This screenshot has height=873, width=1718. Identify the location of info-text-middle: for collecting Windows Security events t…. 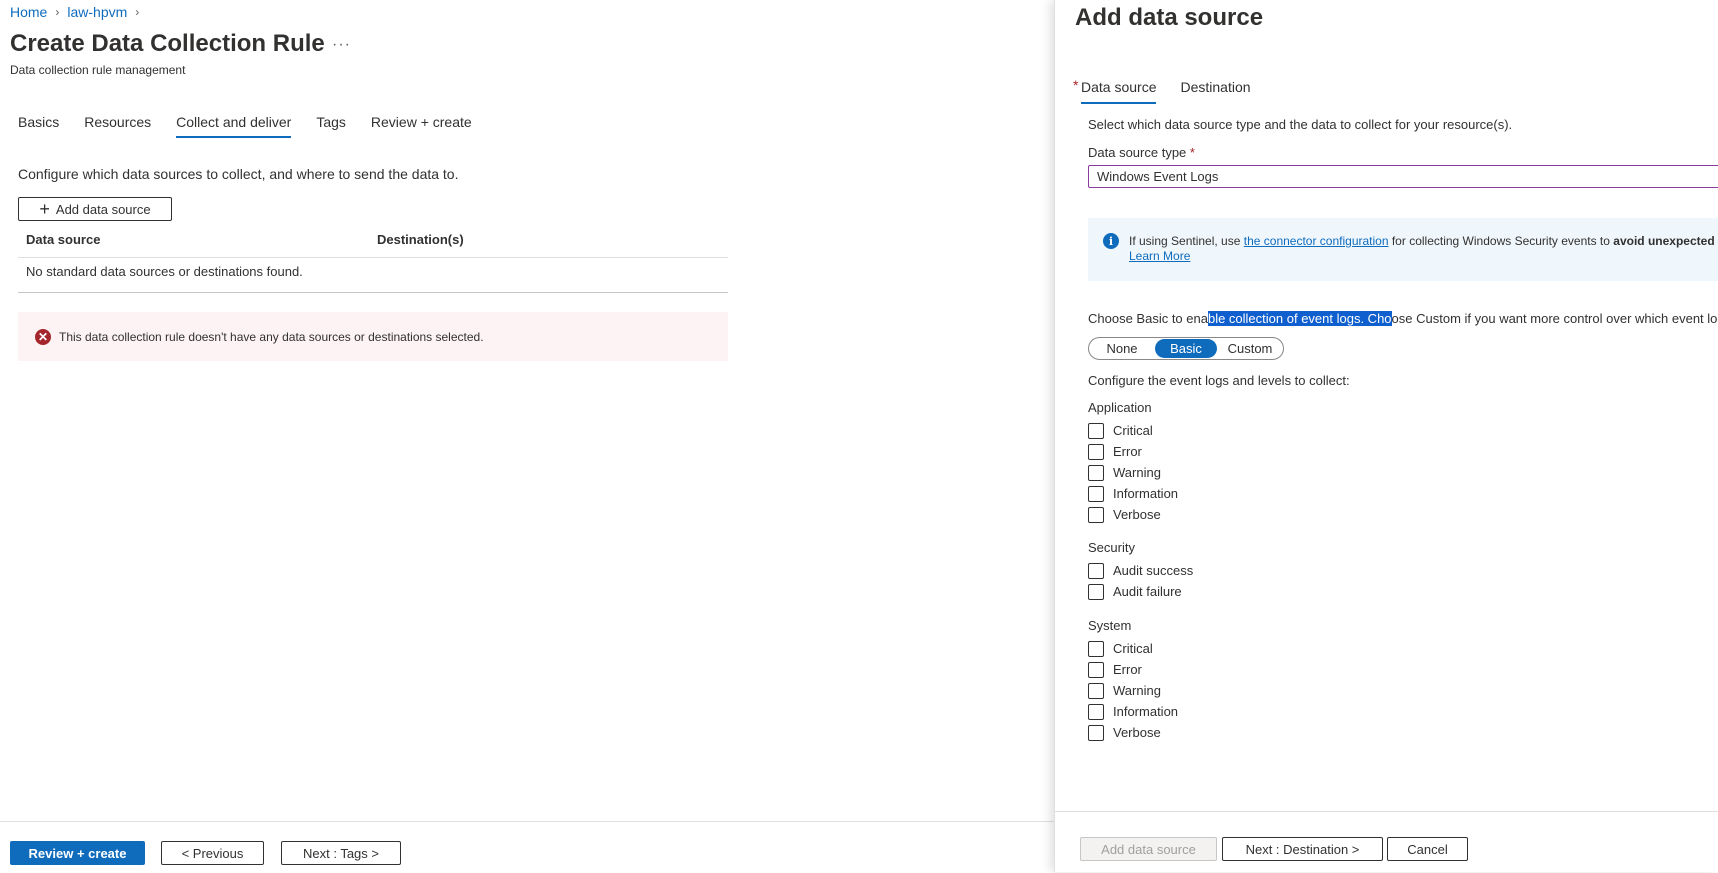
(1501, 241).